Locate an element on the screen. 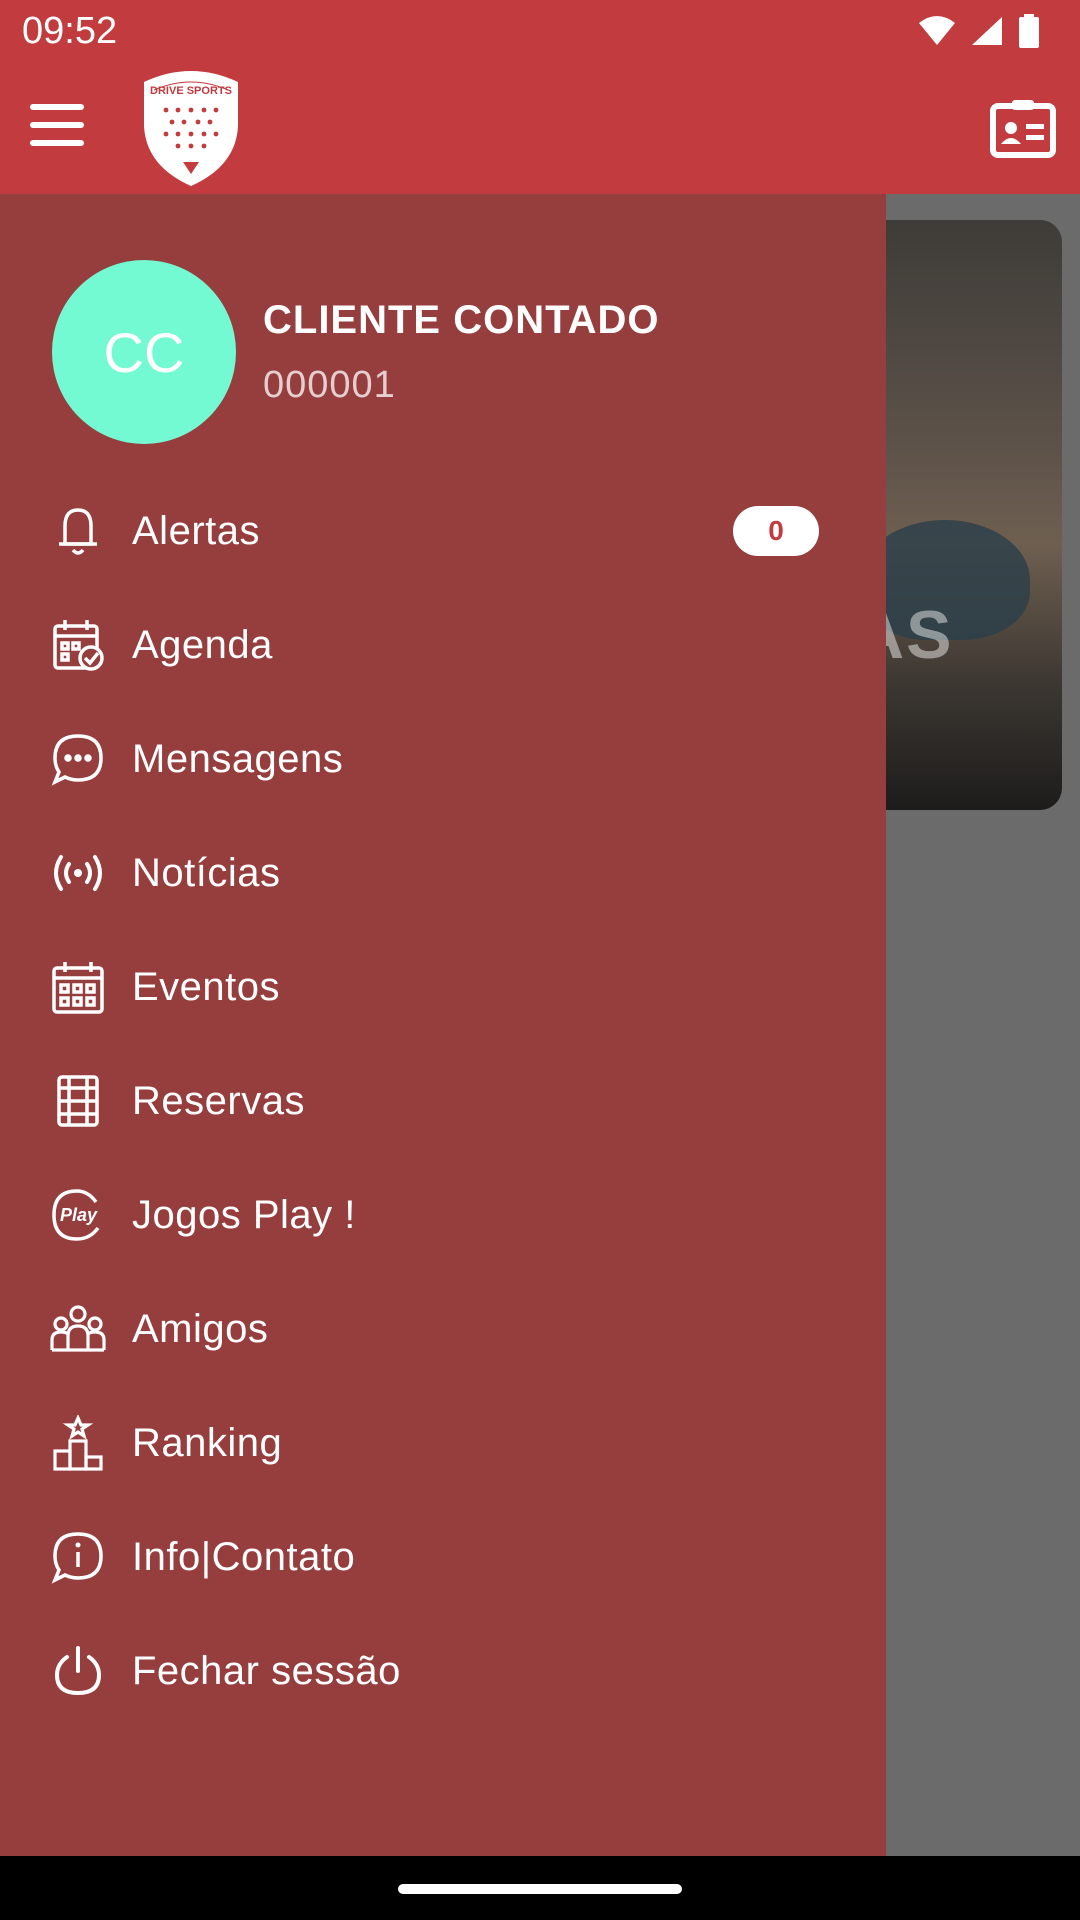  user-name: CLIENTE CONTADO is located at coordinates (461, 320).